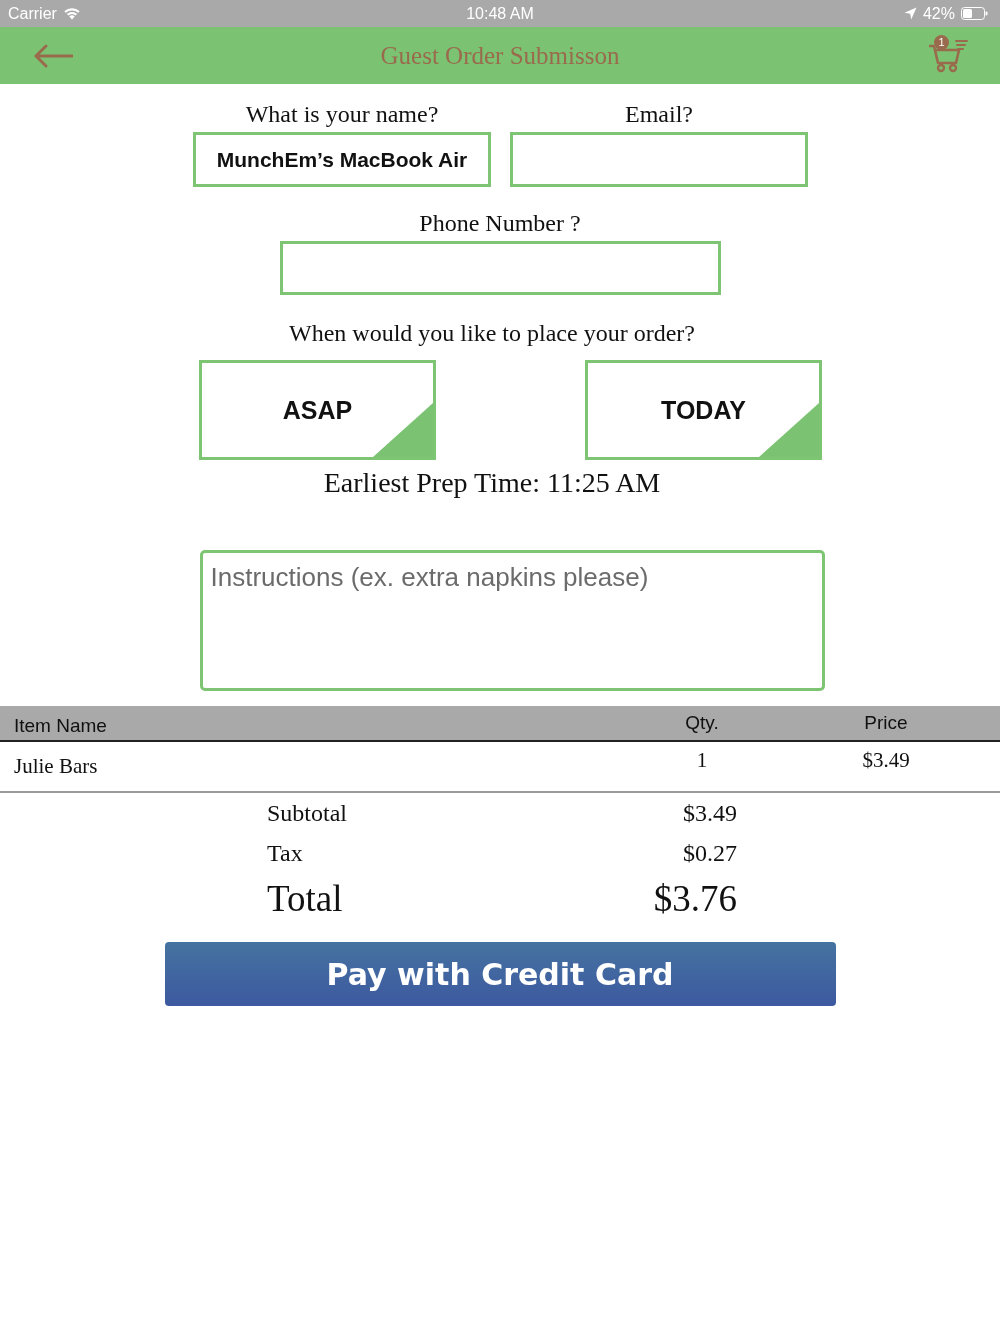  I want to click on cart-button: 1, so click(948, 55).